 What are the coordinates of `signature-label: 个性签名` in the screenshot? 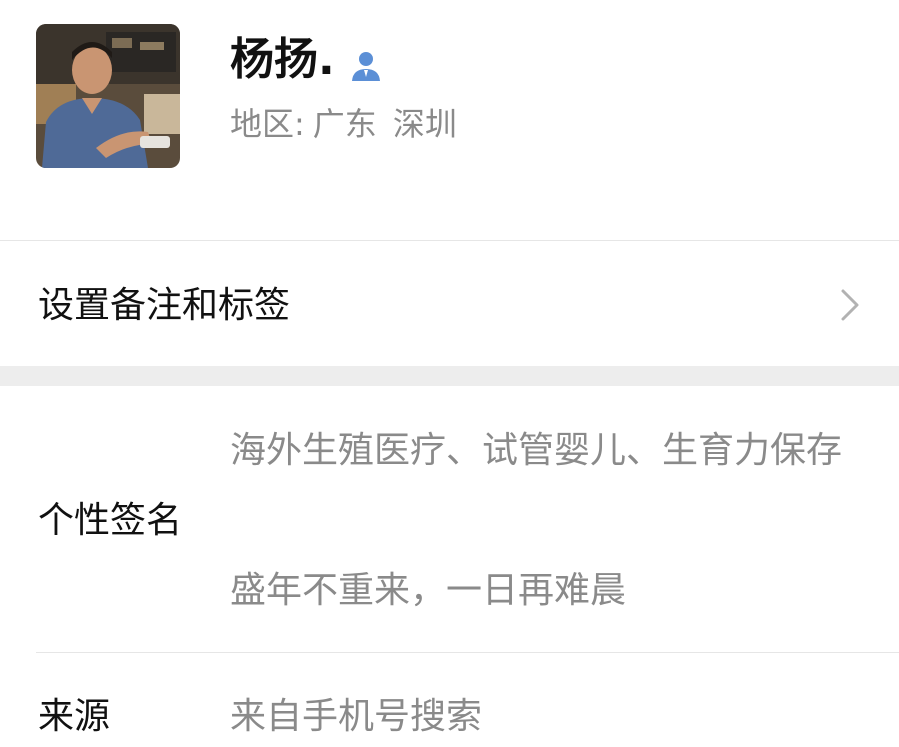 It's located at (110, 520).